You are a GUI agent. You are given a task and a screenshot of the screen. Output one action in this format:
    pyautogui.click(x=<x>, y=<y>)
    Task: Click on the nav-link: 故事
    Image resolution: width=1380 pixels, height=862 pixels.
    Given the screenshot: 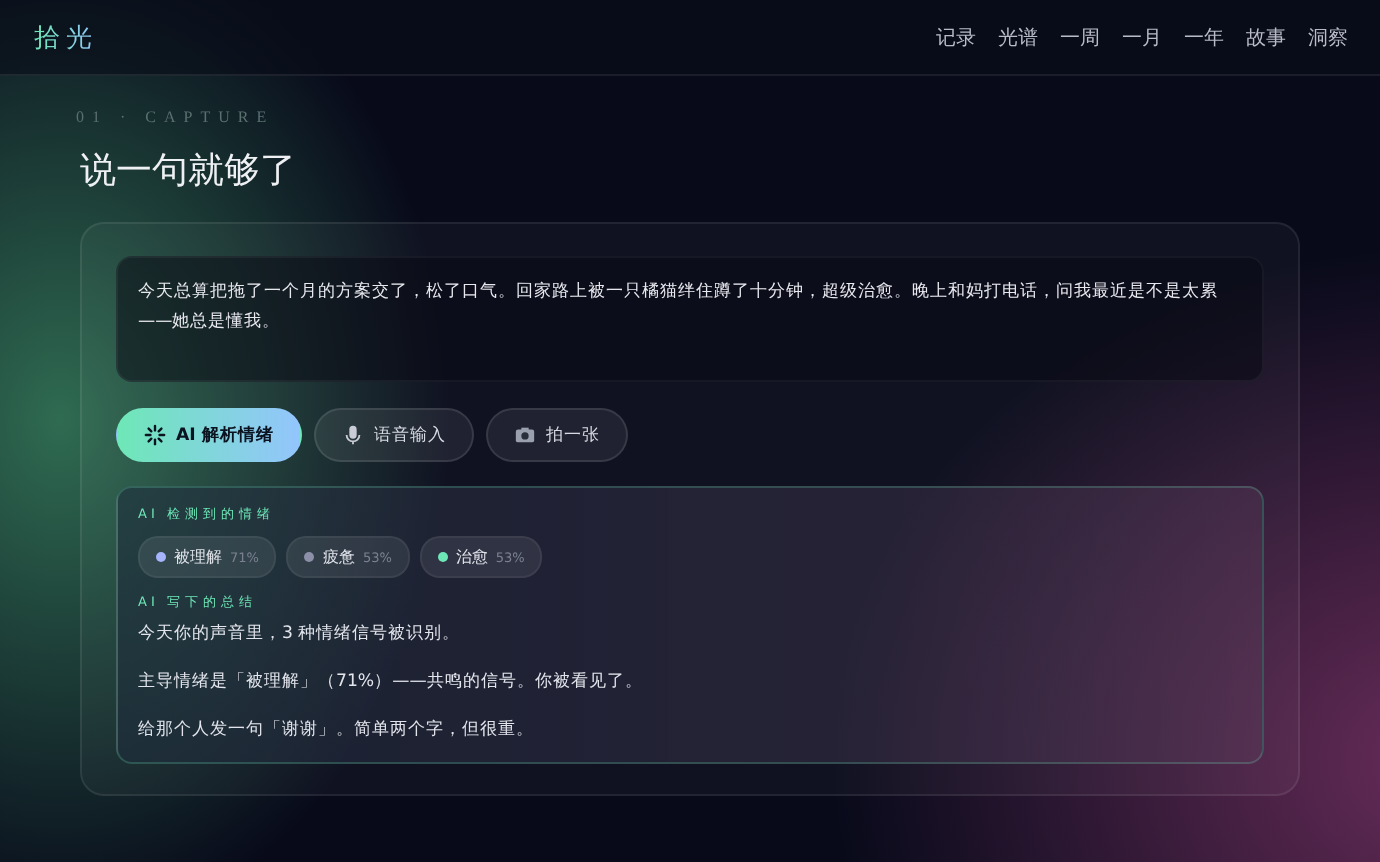 What is the action you would take?
    pyautogui.click(x=1266, y=37)
    